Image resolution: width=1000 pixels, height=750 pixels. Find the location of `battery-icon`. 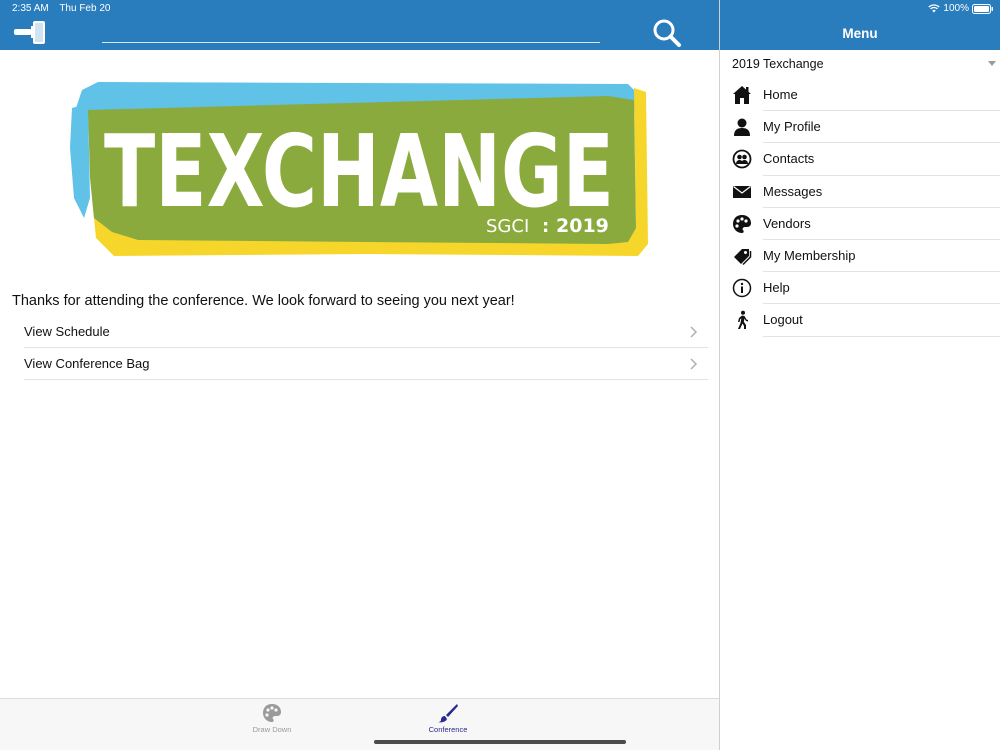

battery-icon is located at coordinates (982, 8).